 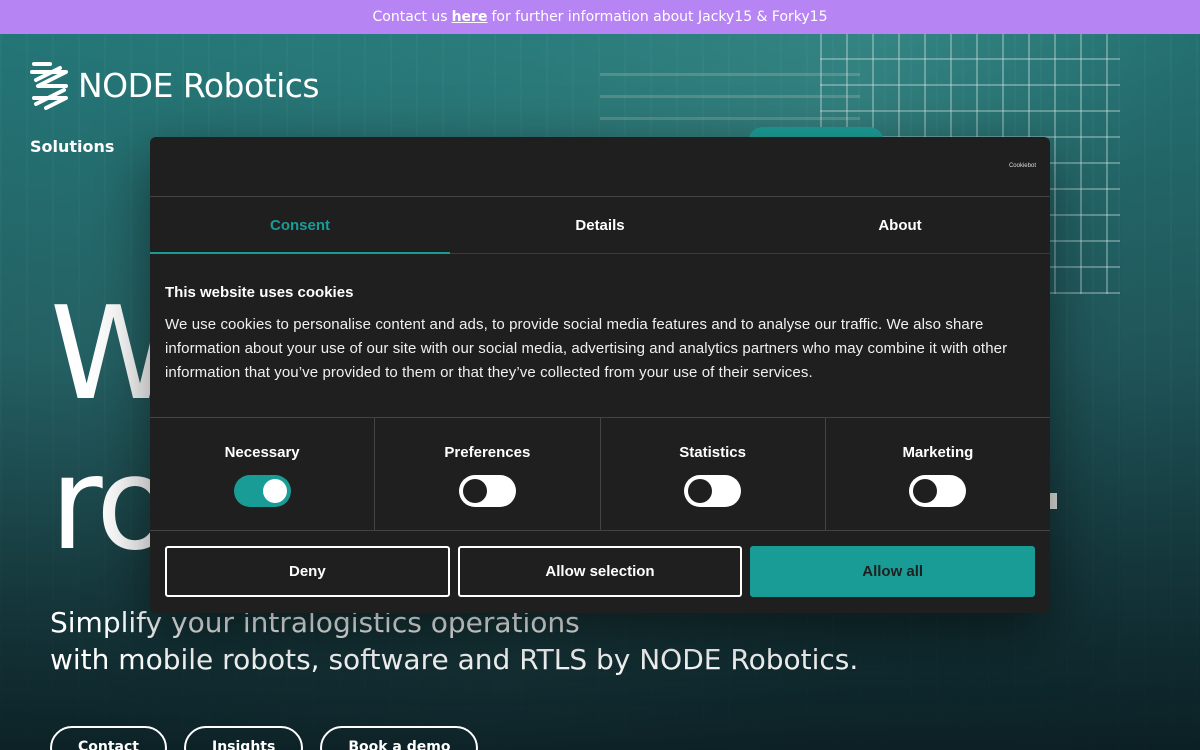 I want to click on dialog-title: This website uses cookies, so click(x=259, y=292).